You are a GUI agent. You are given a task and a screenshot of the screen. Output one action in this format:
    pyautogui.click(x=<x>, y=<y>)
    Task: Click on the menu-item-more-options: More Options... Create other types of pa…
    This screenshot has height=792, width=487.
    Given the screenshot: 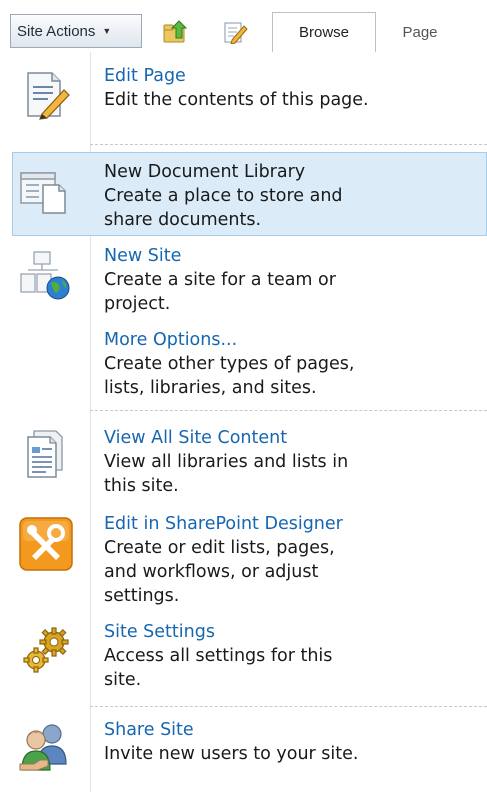 What is the action you would take?
    pyautogui.click(x=249, y=366)
    